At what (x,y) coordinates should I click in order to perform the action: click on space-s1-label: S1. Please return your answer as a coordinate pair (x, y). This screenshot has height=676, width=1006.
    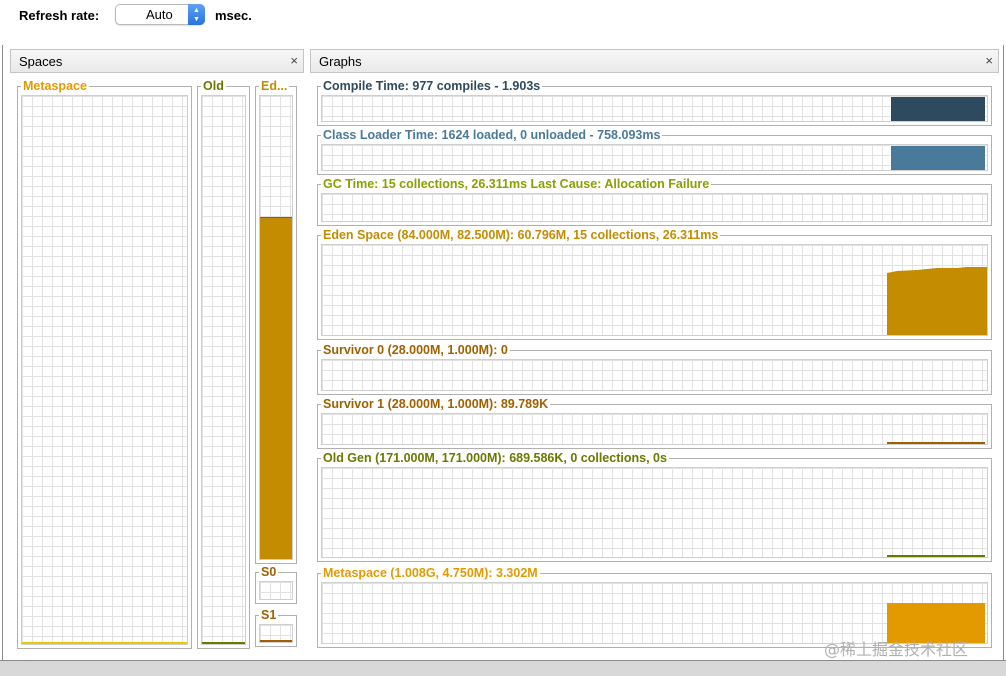
    Looking at the image, I should click on (269, 615).